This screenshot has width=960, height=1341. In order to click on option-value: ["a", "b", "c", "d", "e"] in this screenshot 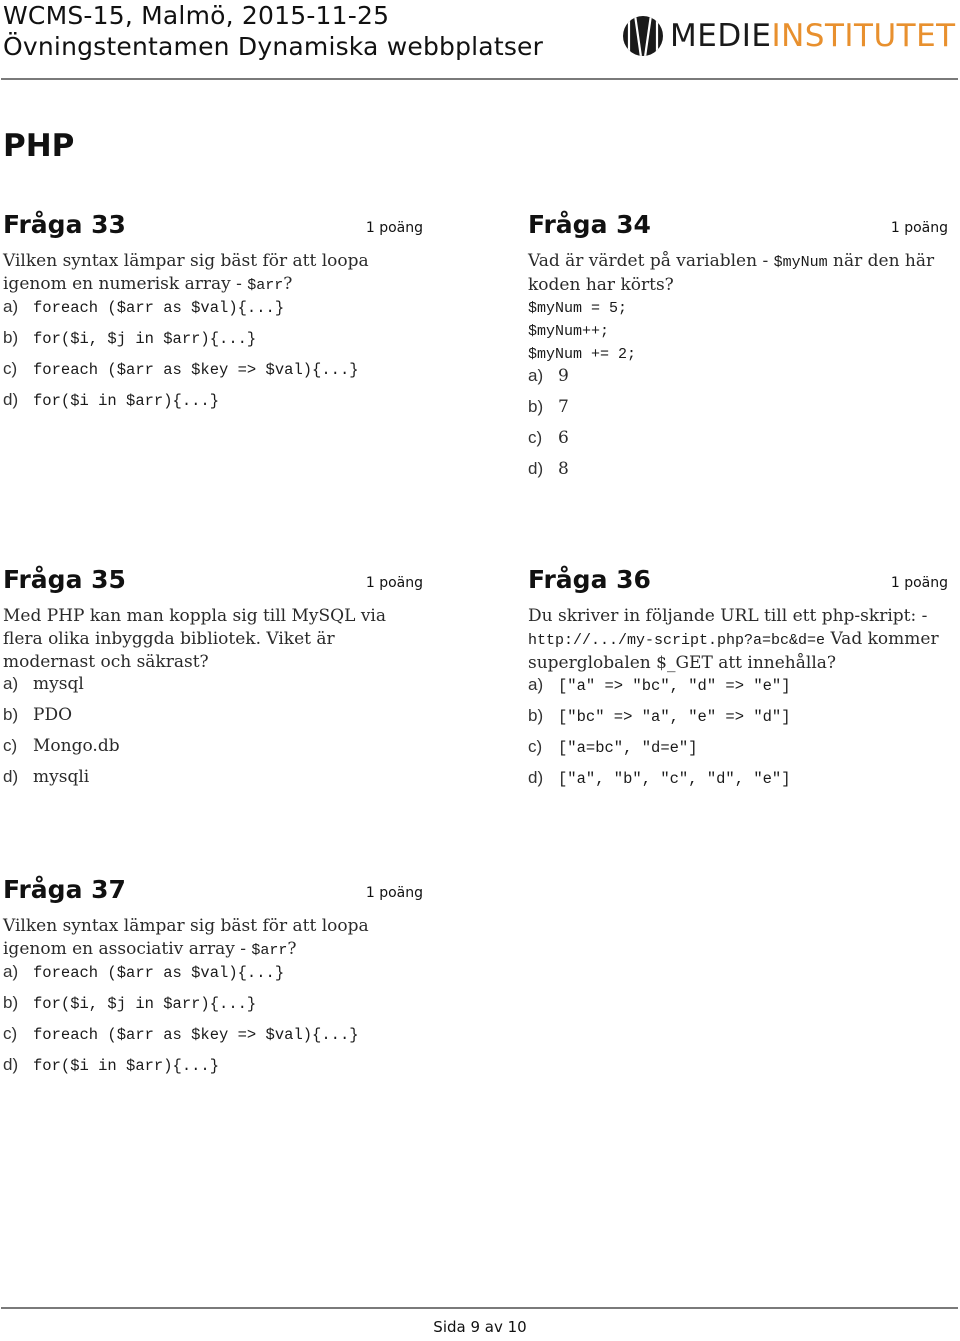, I will do `click(674, 779)`.